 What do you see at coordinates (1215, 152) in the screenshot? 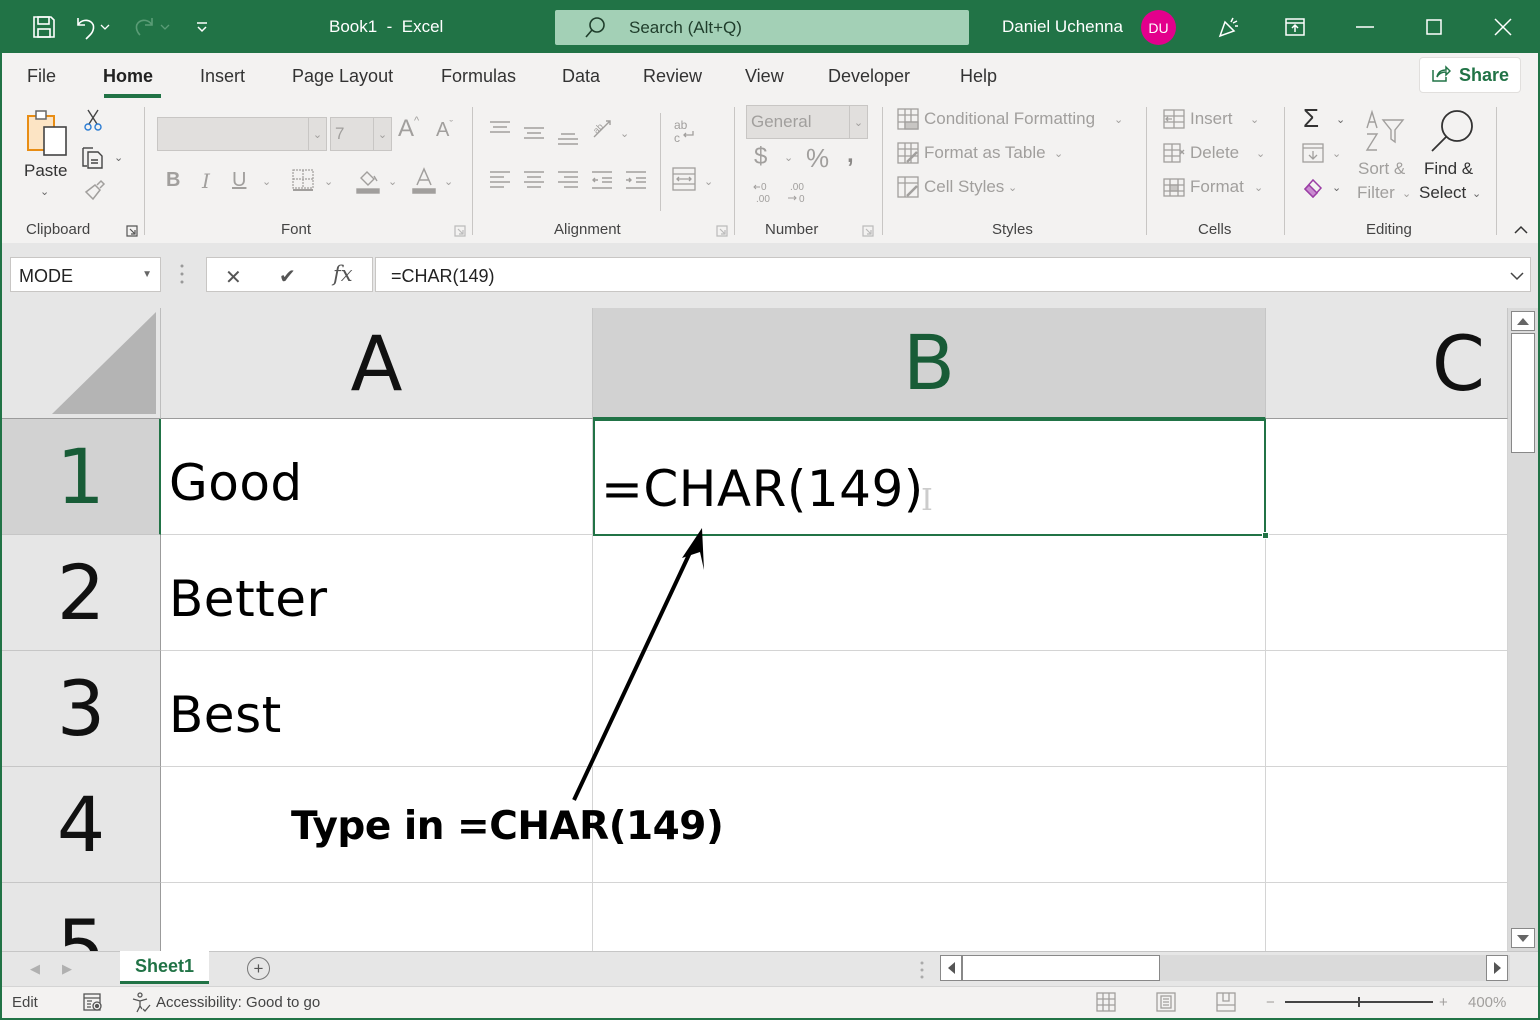
I see `delete-cells-label: Delete` at bounding box center [1215, 152].